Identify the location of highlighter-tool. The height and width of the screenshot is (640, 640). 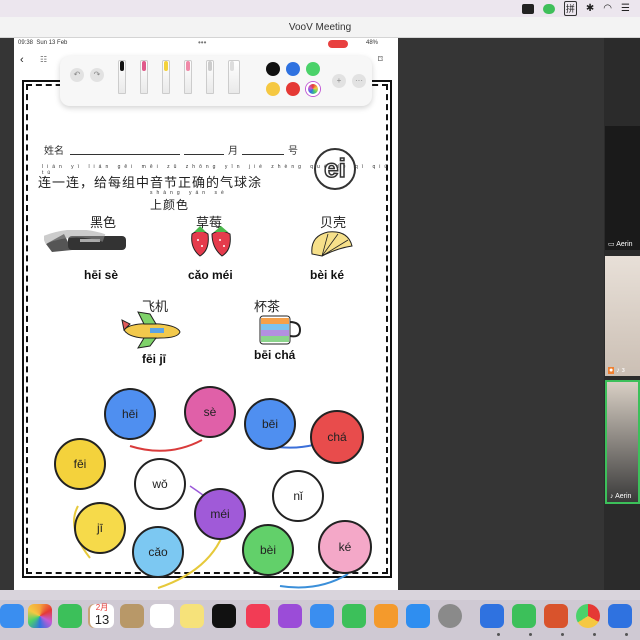
(166, 77).